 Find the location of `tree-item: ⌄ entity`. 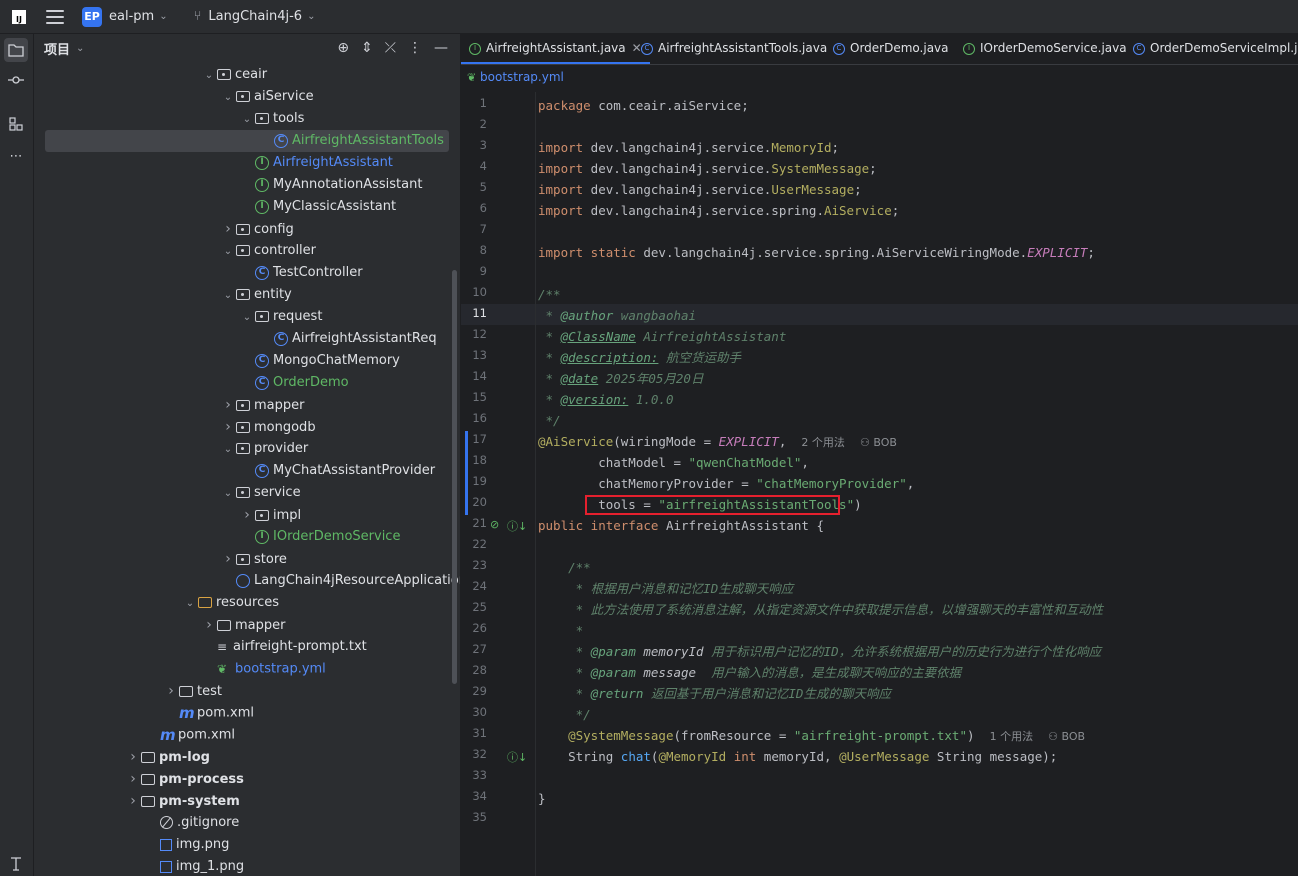

tree-item: ⌄ entity is located at coordinates (256, 295).